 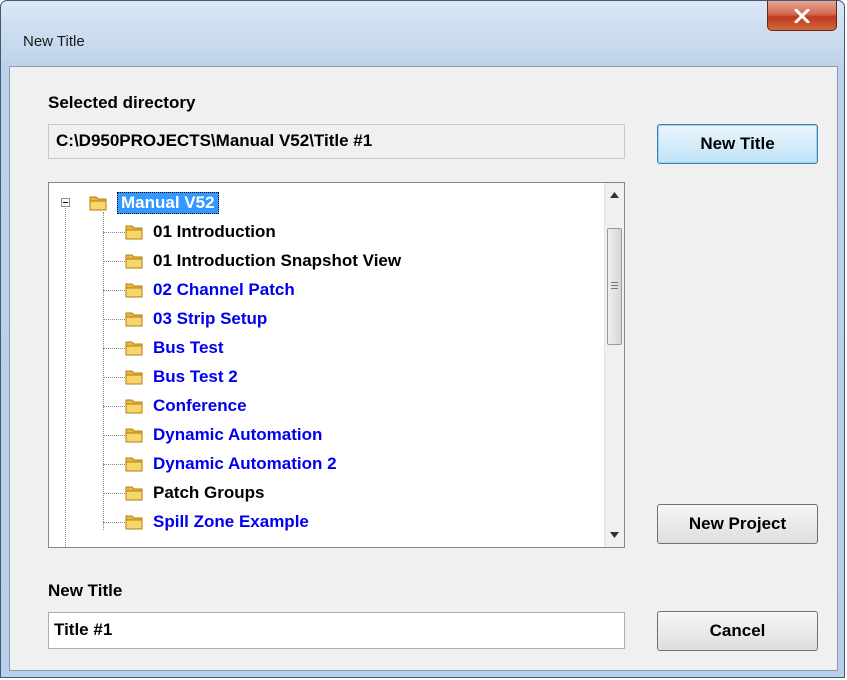 I want to click on tree-node-label: 02 Channel Patch, so click(x=224, y=289).